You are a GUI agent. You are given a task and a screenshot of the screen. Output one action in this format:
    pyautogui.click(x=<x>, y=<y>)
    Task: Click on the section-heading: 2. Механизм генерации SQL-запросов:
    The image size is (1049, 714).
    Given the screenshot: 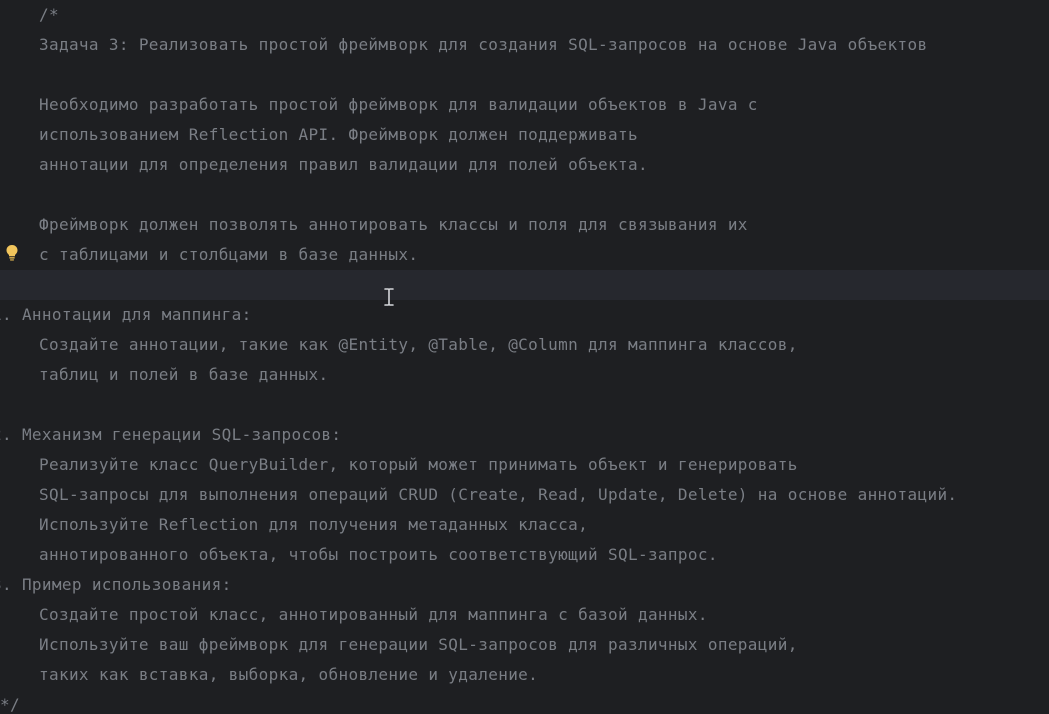 What is the action you would take?
    pyautogui.click(x=171, y=434)
    